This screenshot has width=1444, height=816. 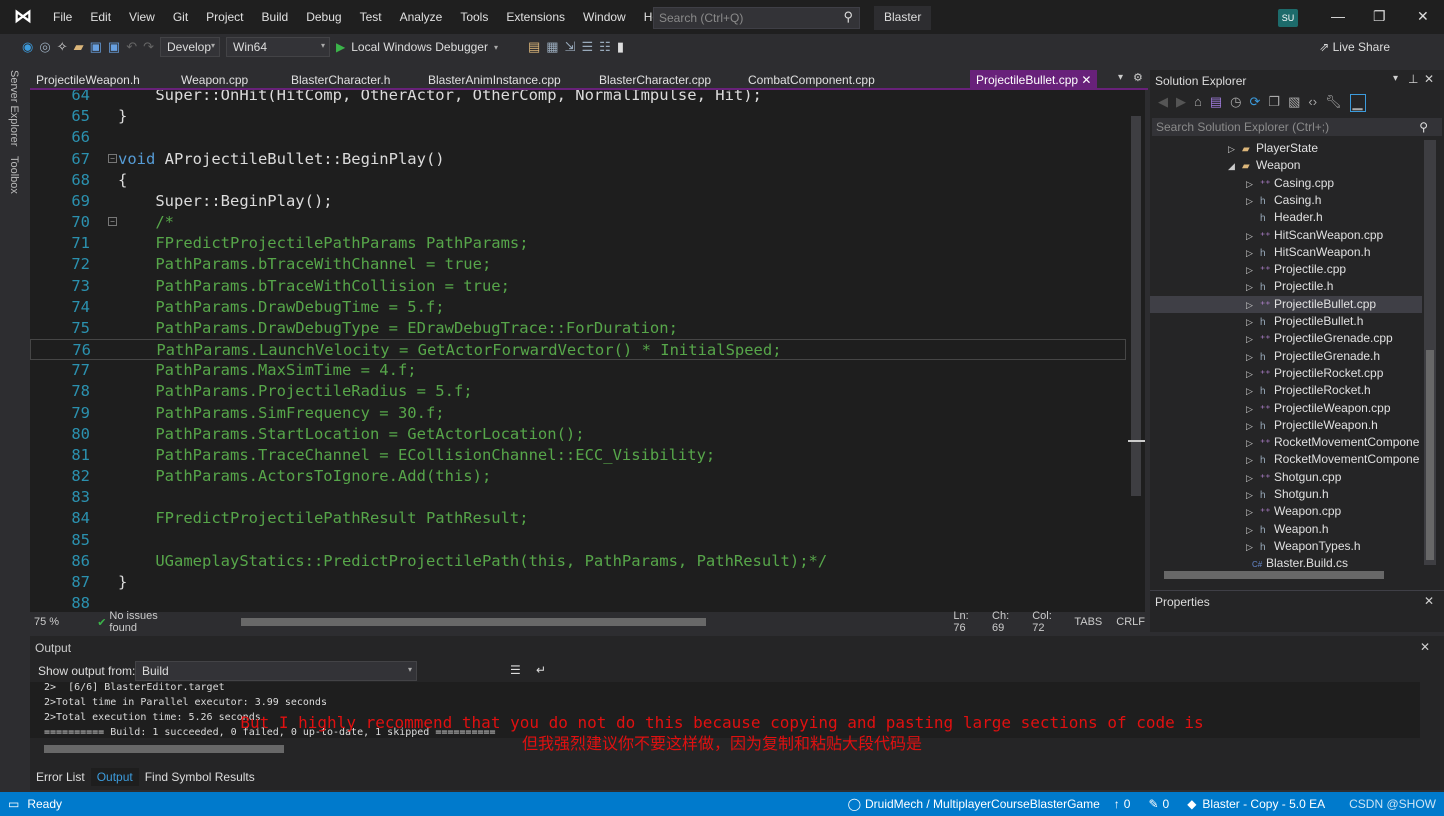 What do you see at coordinates (1166, 804) in the screenshot?
I see `changes-count: 0` at bounding box center [1166, 804].